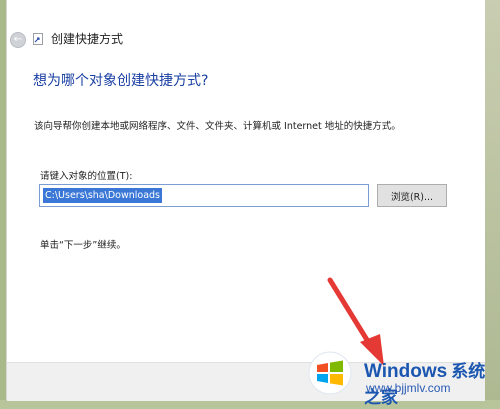 This screenshot has height=409, width=500. What do you see at coordinates (86, 176) in the screenshot?
I see `location-label: 请键入对象的位置(T):` at bounding box center [86, 176].